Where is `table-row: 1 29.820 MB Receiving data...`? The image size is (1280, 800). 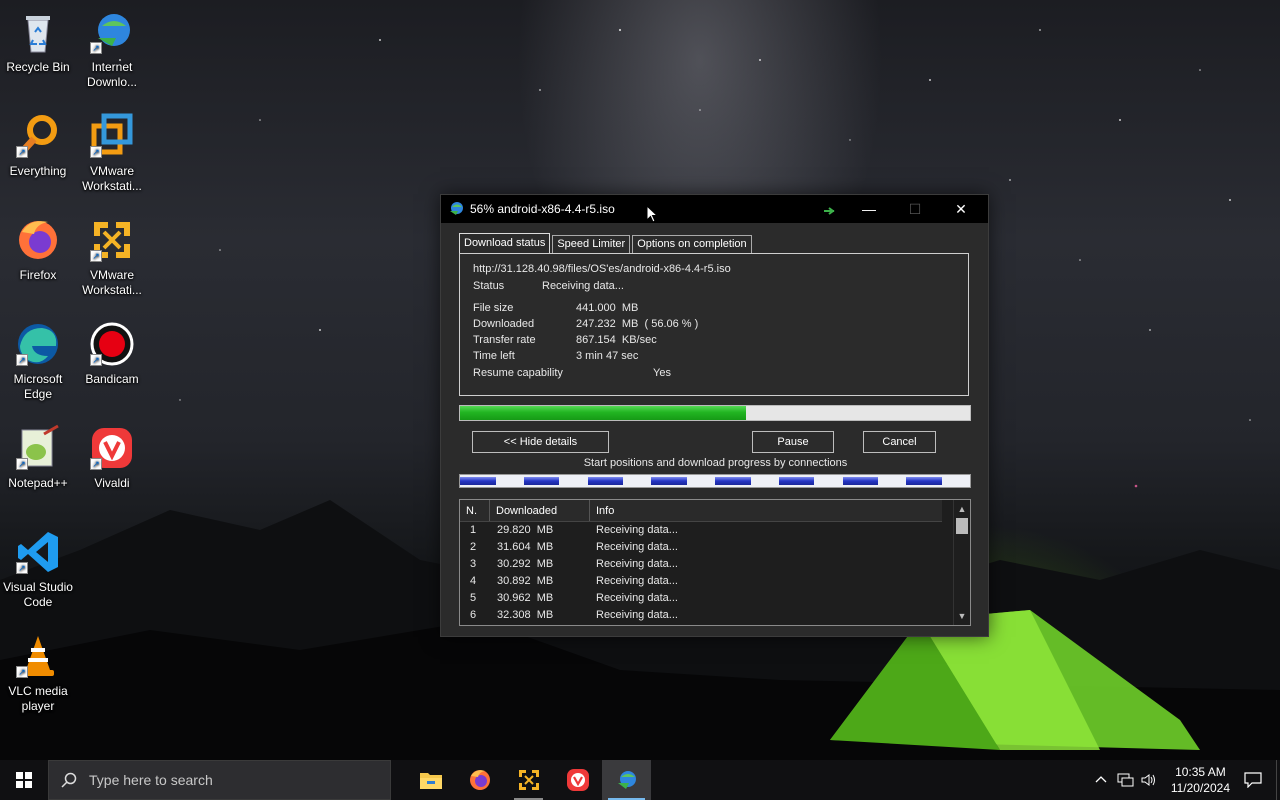 table-row: 1 29.820 MB Receiving data... is located at coordinates (706, 530).